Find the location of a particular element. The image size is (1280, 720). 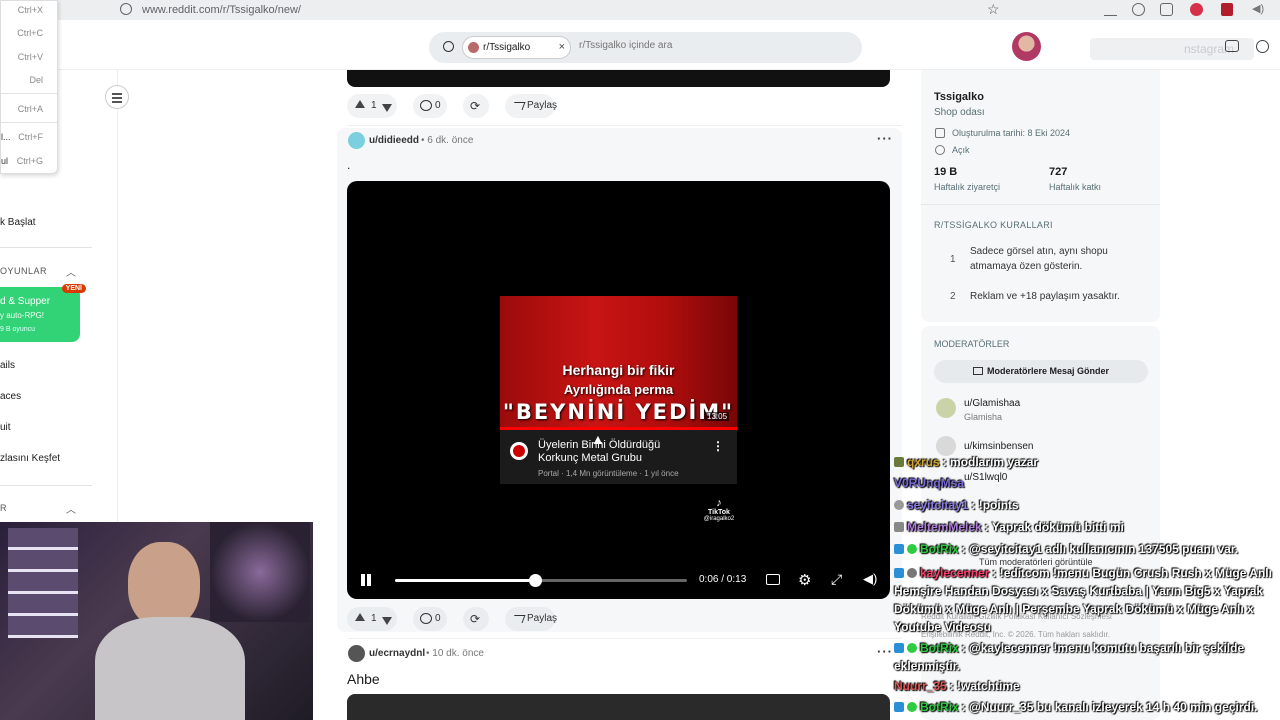

menu-item-copy: Ctrl+C is located at coordinates (29, 35).